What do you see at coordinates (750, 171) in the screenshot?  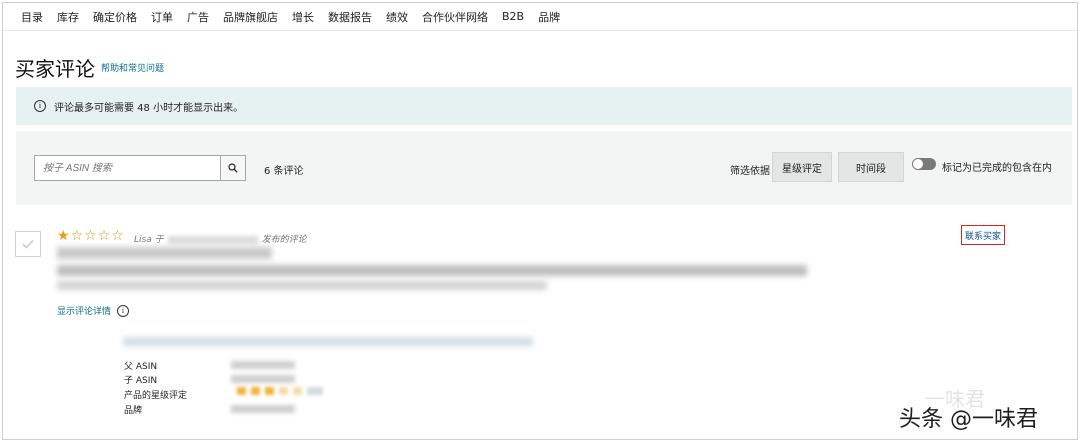 I see `filter-by-label: 筛选依据` at bounding box center [750, 171].